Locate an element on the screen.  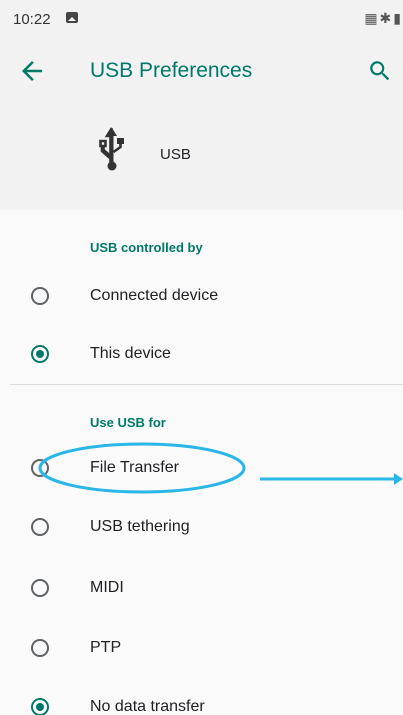
option-label: This device is located at coordinates (130, 353).